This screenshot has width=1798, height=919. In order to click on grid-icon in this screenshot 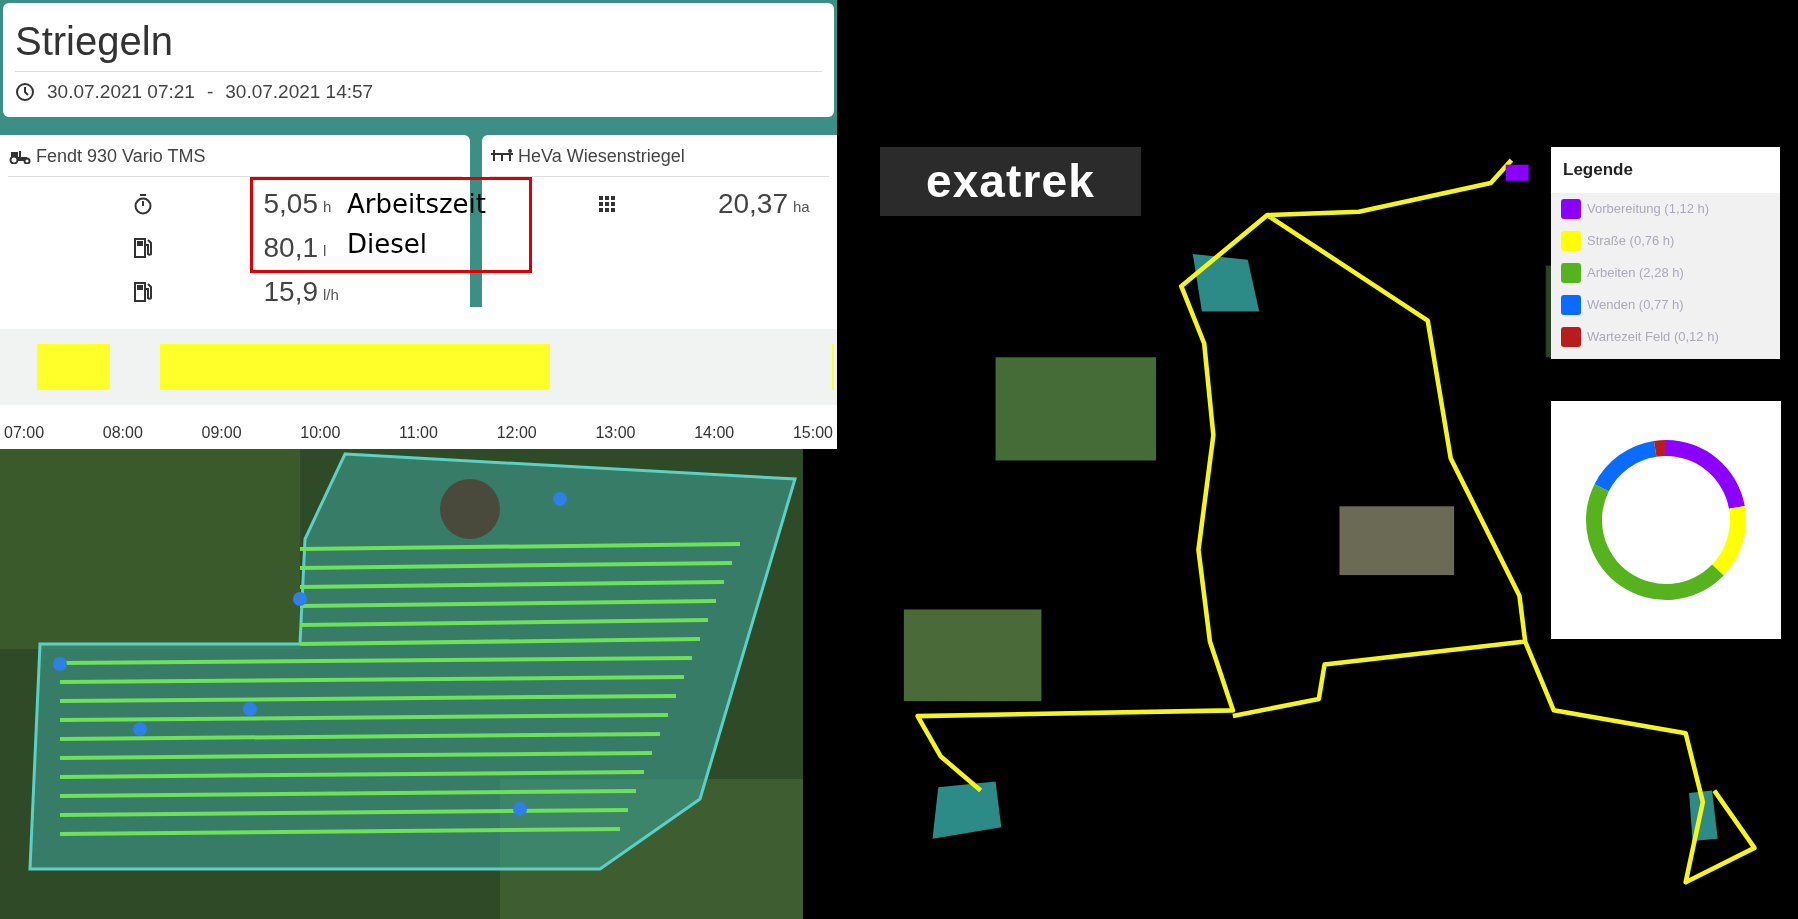, I will do `click(607, 203)`.